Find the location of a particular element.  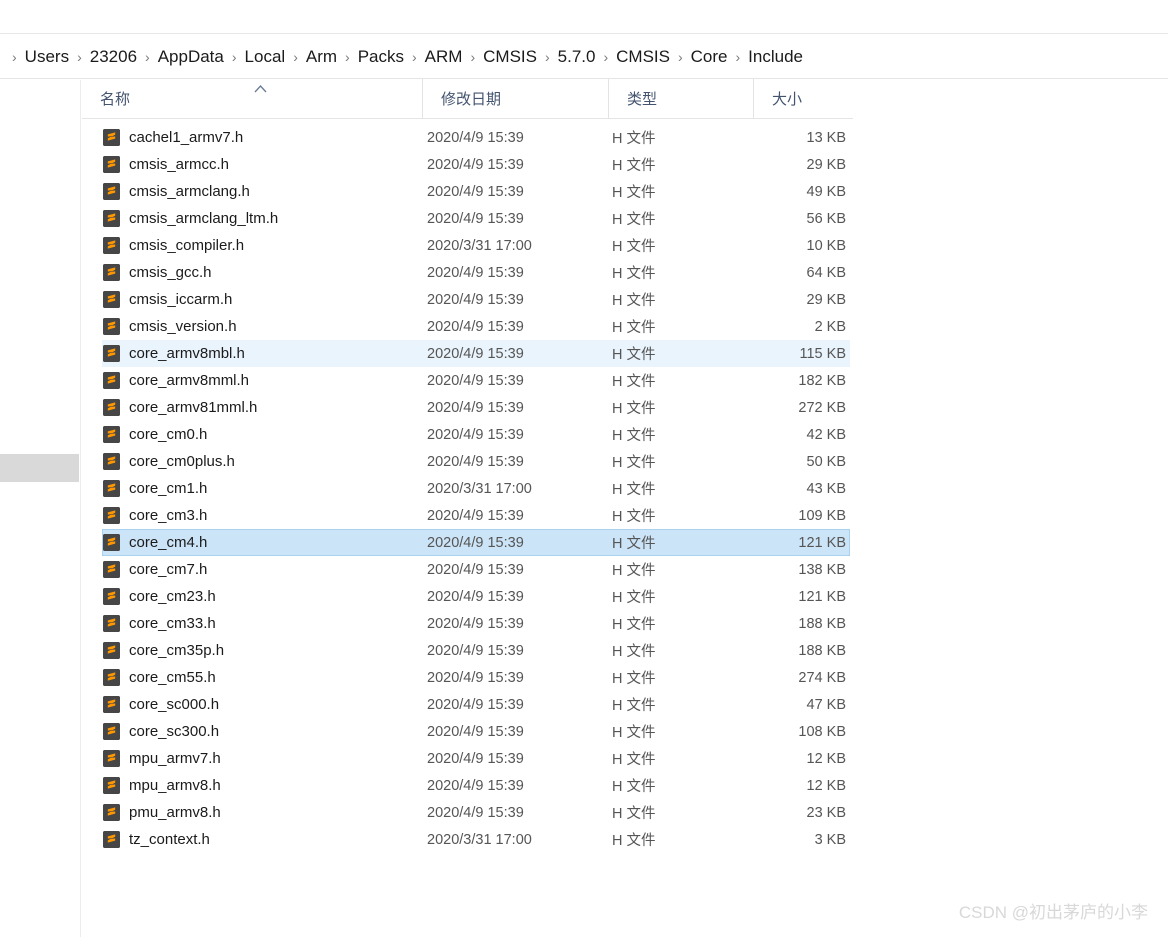

breadcrumb-item-core: Core is located at coordinates (709, 56).